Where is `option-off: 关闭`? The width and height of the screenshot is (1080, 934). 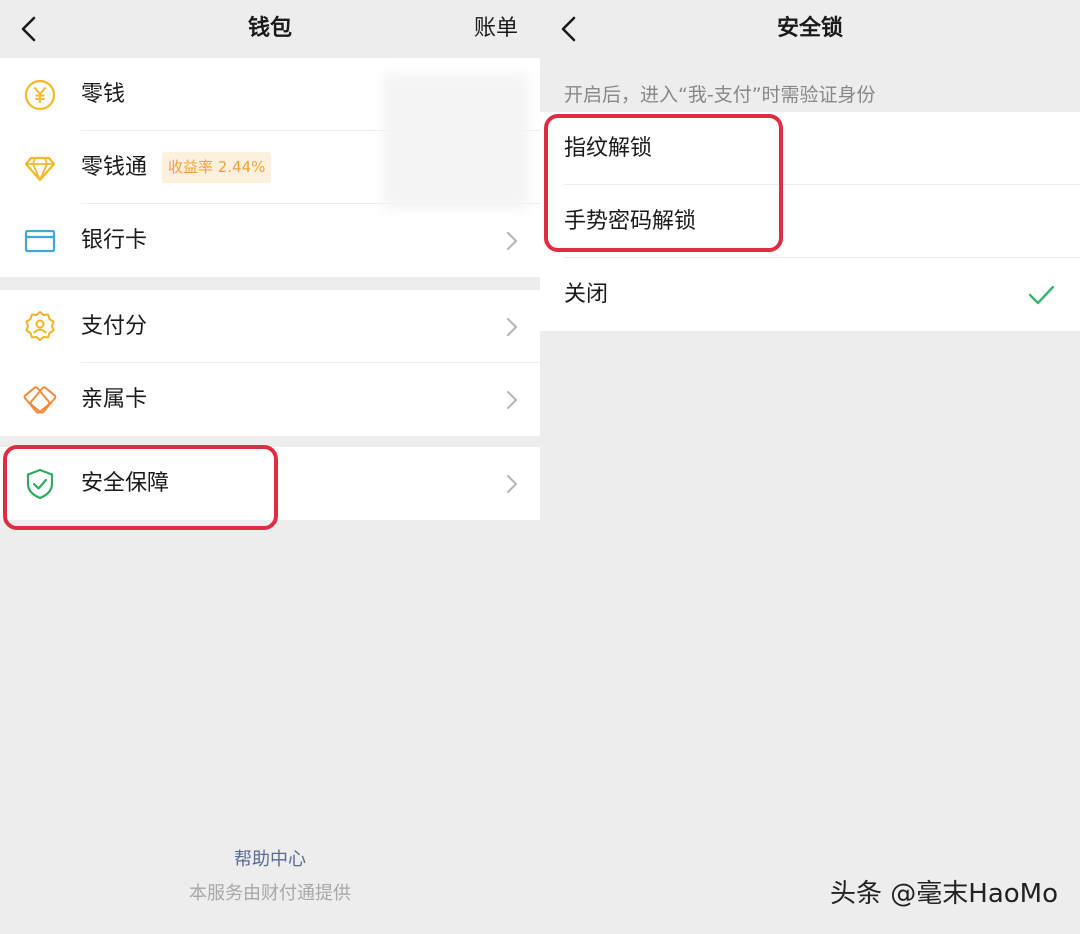 option-off: 关闭 is located at coordinates (810, 294).